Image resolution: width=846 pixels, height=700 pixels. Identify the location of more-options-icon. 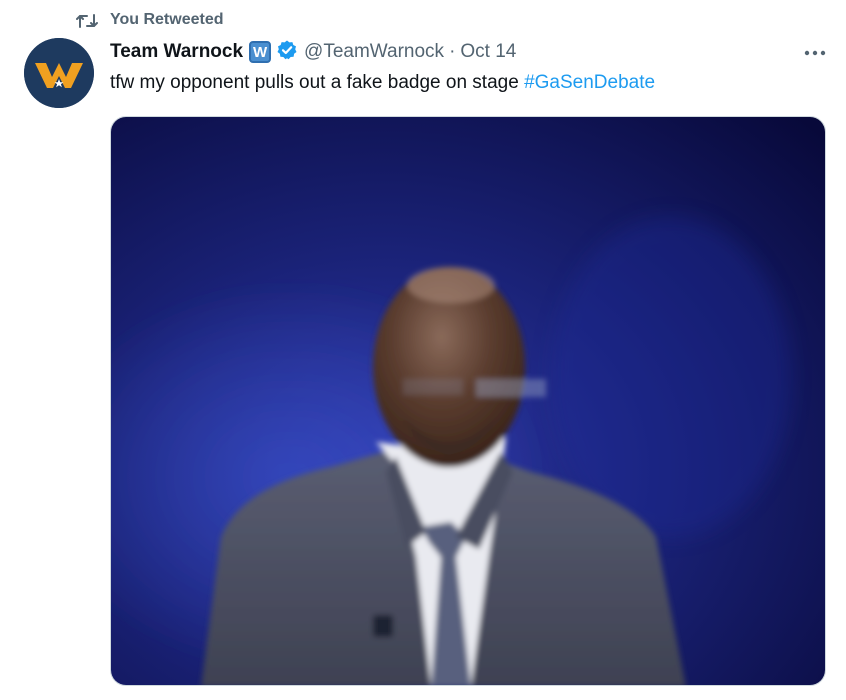
(815, 52).